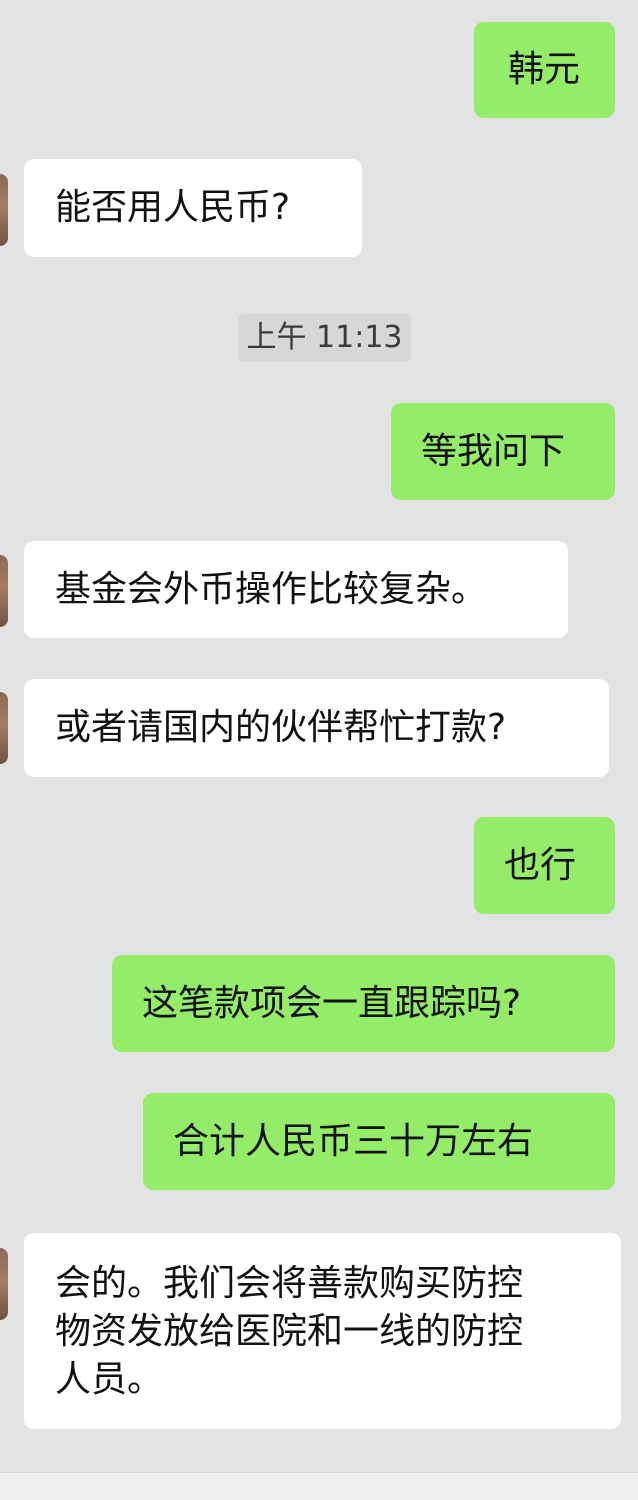  I want to click on message-text-line: 物资发放给医院和一线的防控, so click(289, 1331).